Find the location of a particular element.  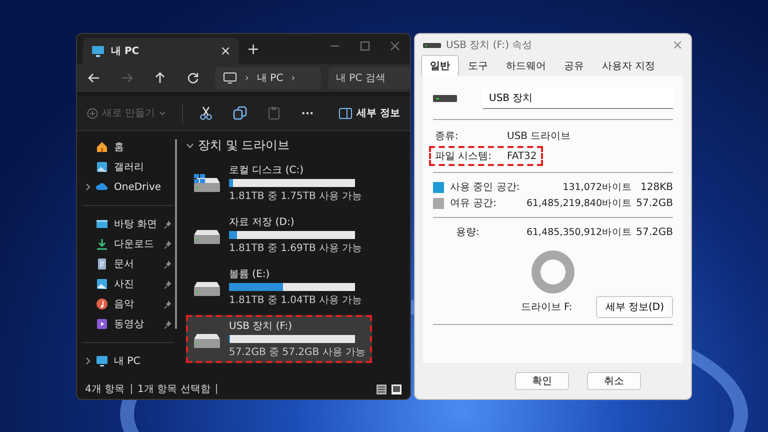

tab: 공유 is located at coordinates (574, 65).